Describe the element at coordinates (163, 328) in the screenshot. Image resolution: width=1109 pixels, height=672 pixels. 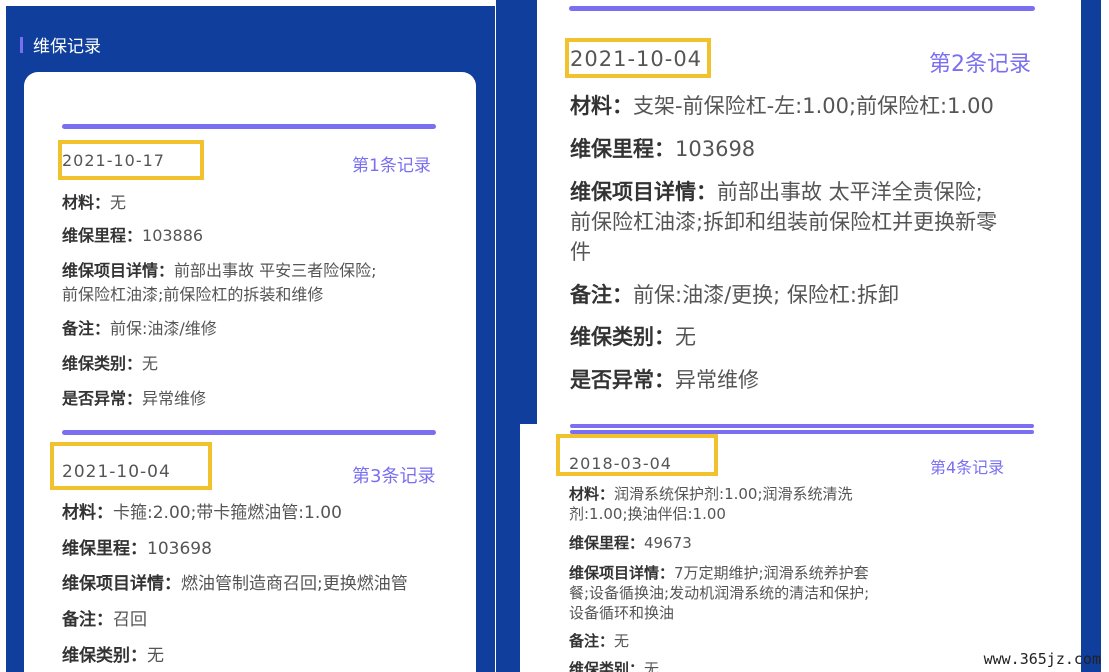
I see `remark-value: 前保:油漆/维修` at that location.